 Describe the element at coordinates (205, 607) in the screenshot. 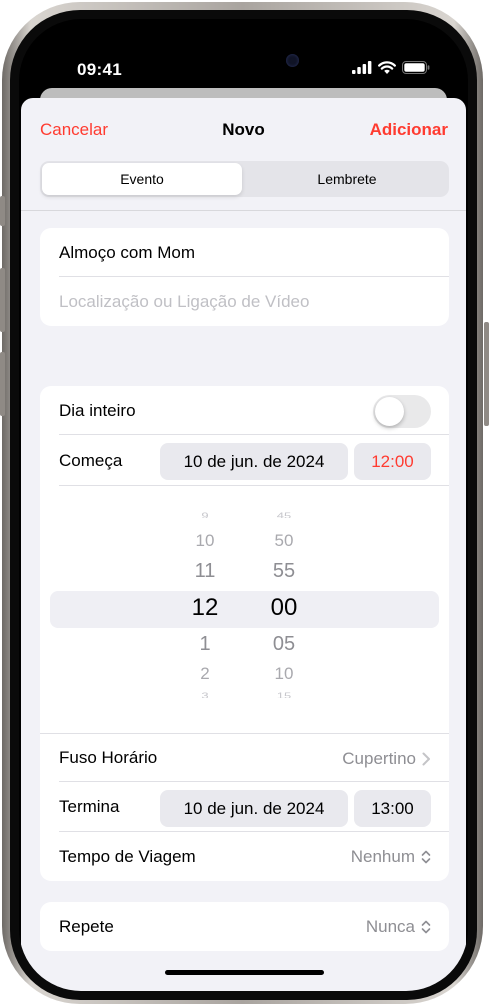

I see `picker-hour-selected: 12` at that location.